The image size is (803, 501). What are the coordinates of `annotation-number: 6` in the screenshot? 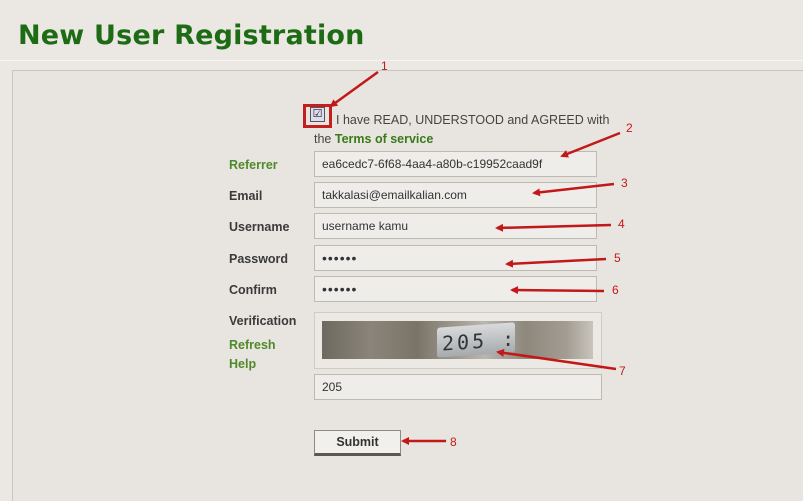 It's located at (615, 290).